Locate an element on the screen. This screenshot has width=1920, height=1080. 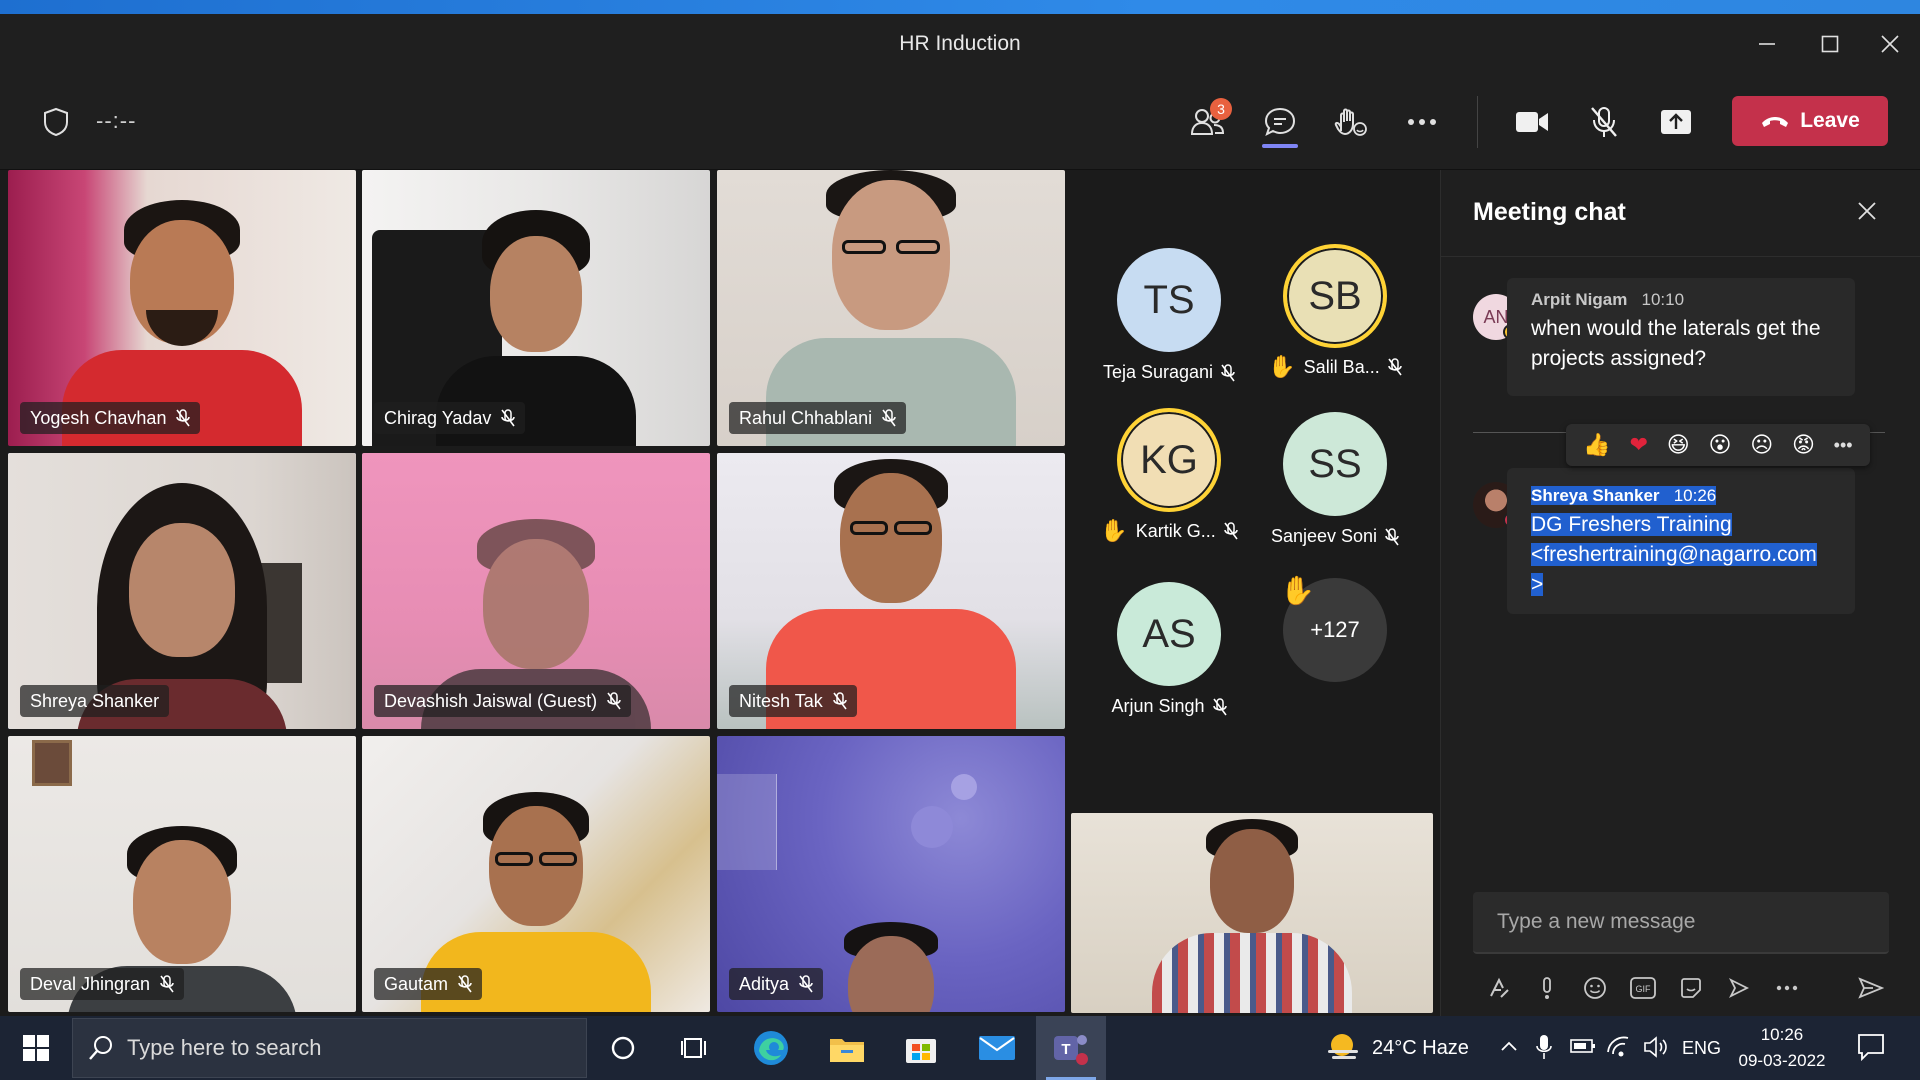
more-reactions-icon: ••• is located at coordinates (1843, 445).